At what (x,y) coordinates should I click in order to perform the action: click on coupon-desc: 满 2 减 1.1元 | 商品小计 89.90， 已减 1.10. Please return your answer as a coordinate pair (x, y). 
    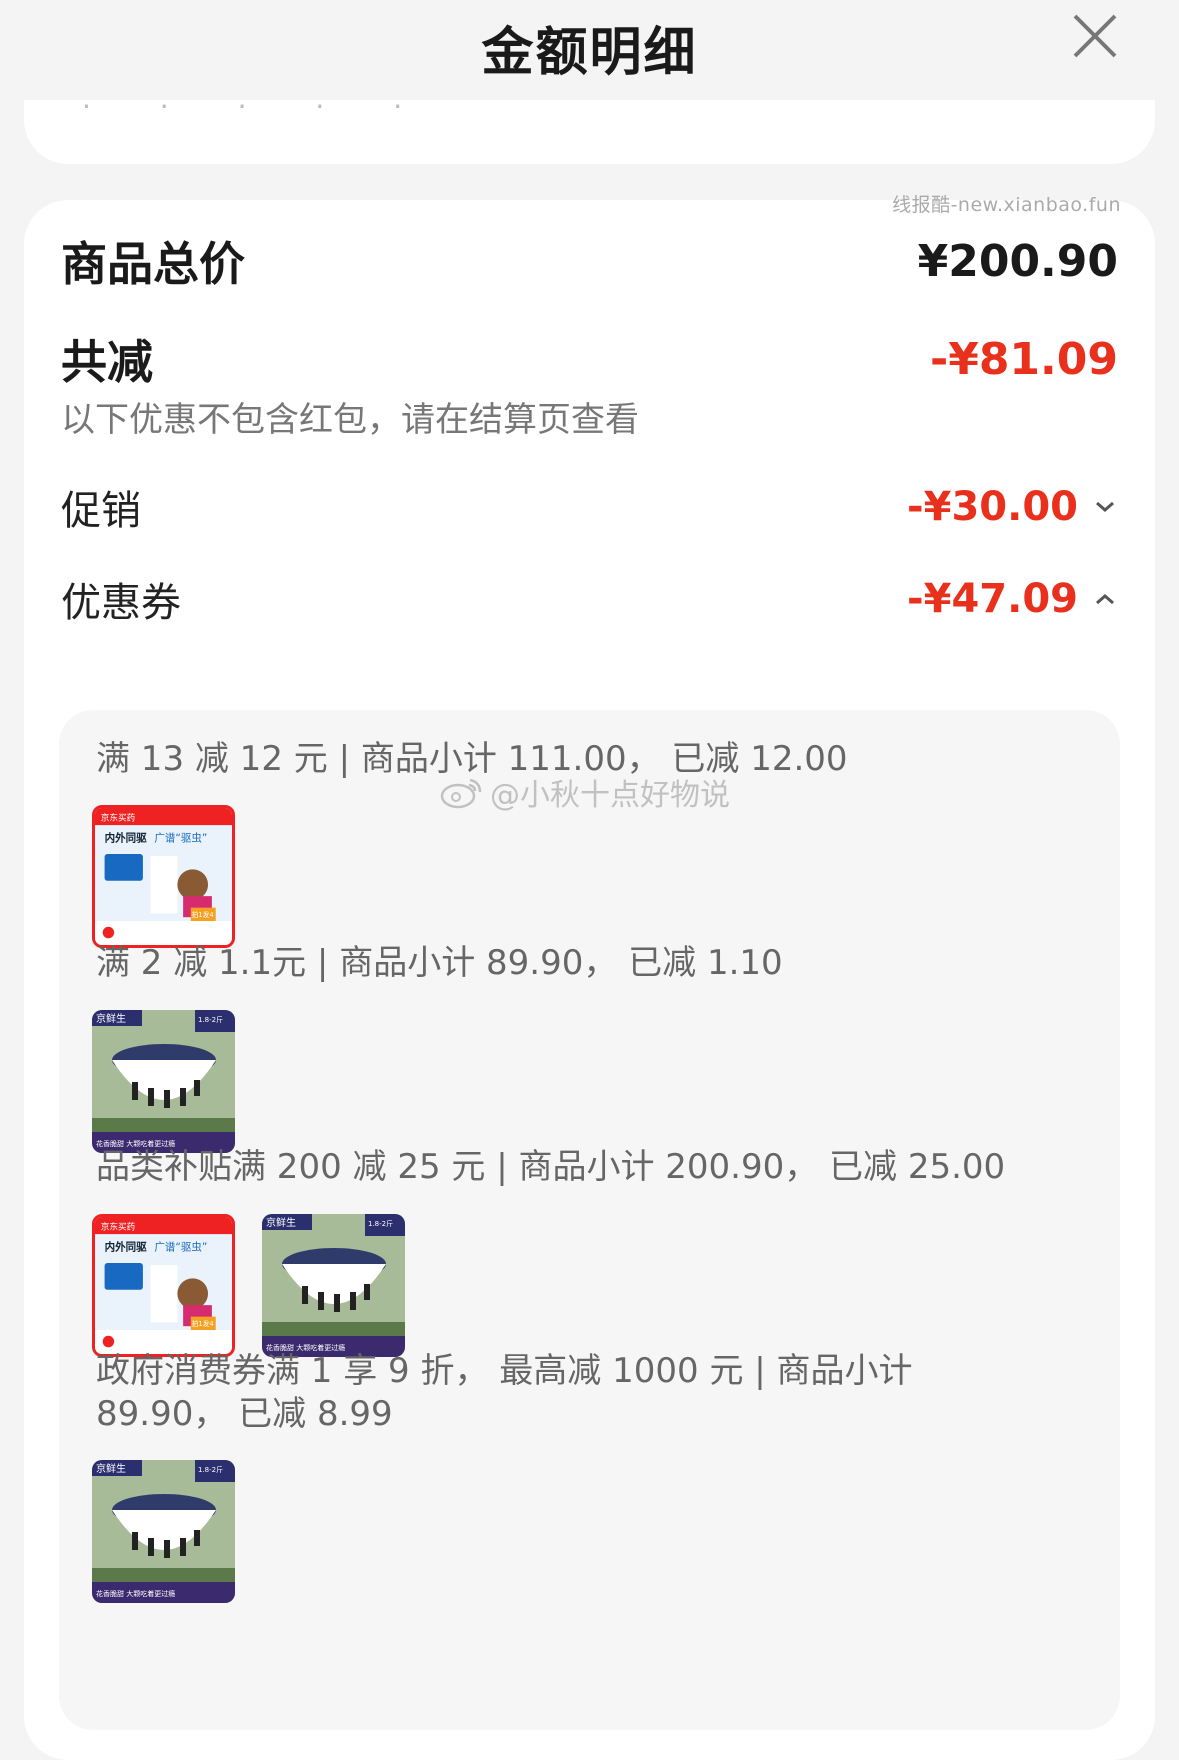
    Looking at the image, I should click on (439, 963).